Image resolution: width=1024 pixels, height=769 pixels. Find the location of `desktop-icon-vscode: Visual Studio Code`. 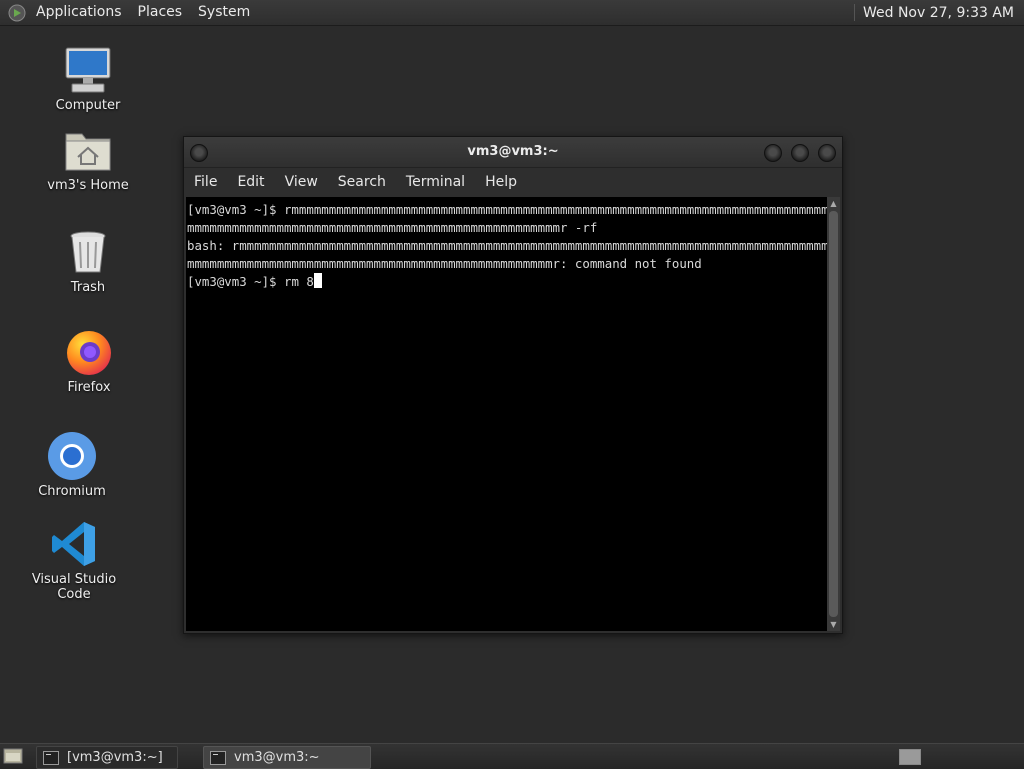

desktop-icon-vscode: Visual Studio Code is located at coordinates (74, 560).